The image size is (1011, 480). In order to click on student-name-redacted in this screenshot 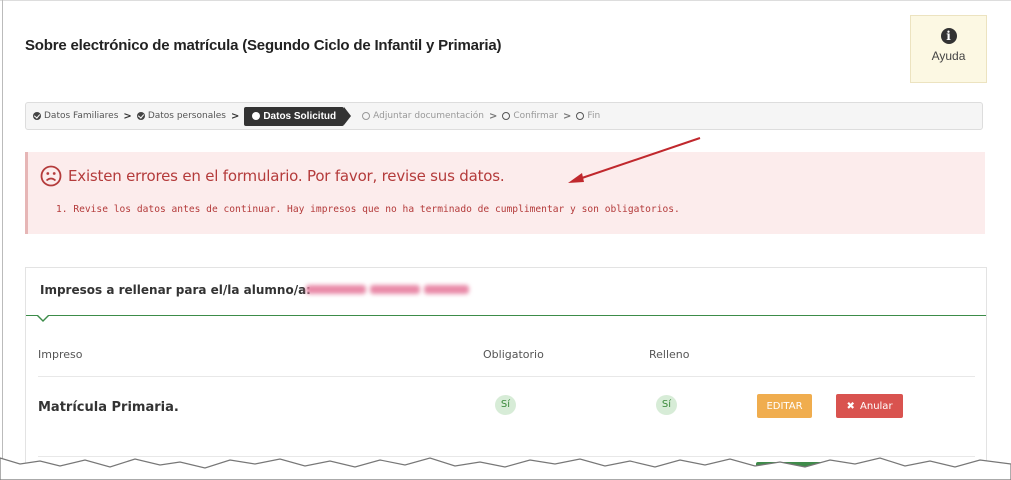, I will do `click(388, 290)`.